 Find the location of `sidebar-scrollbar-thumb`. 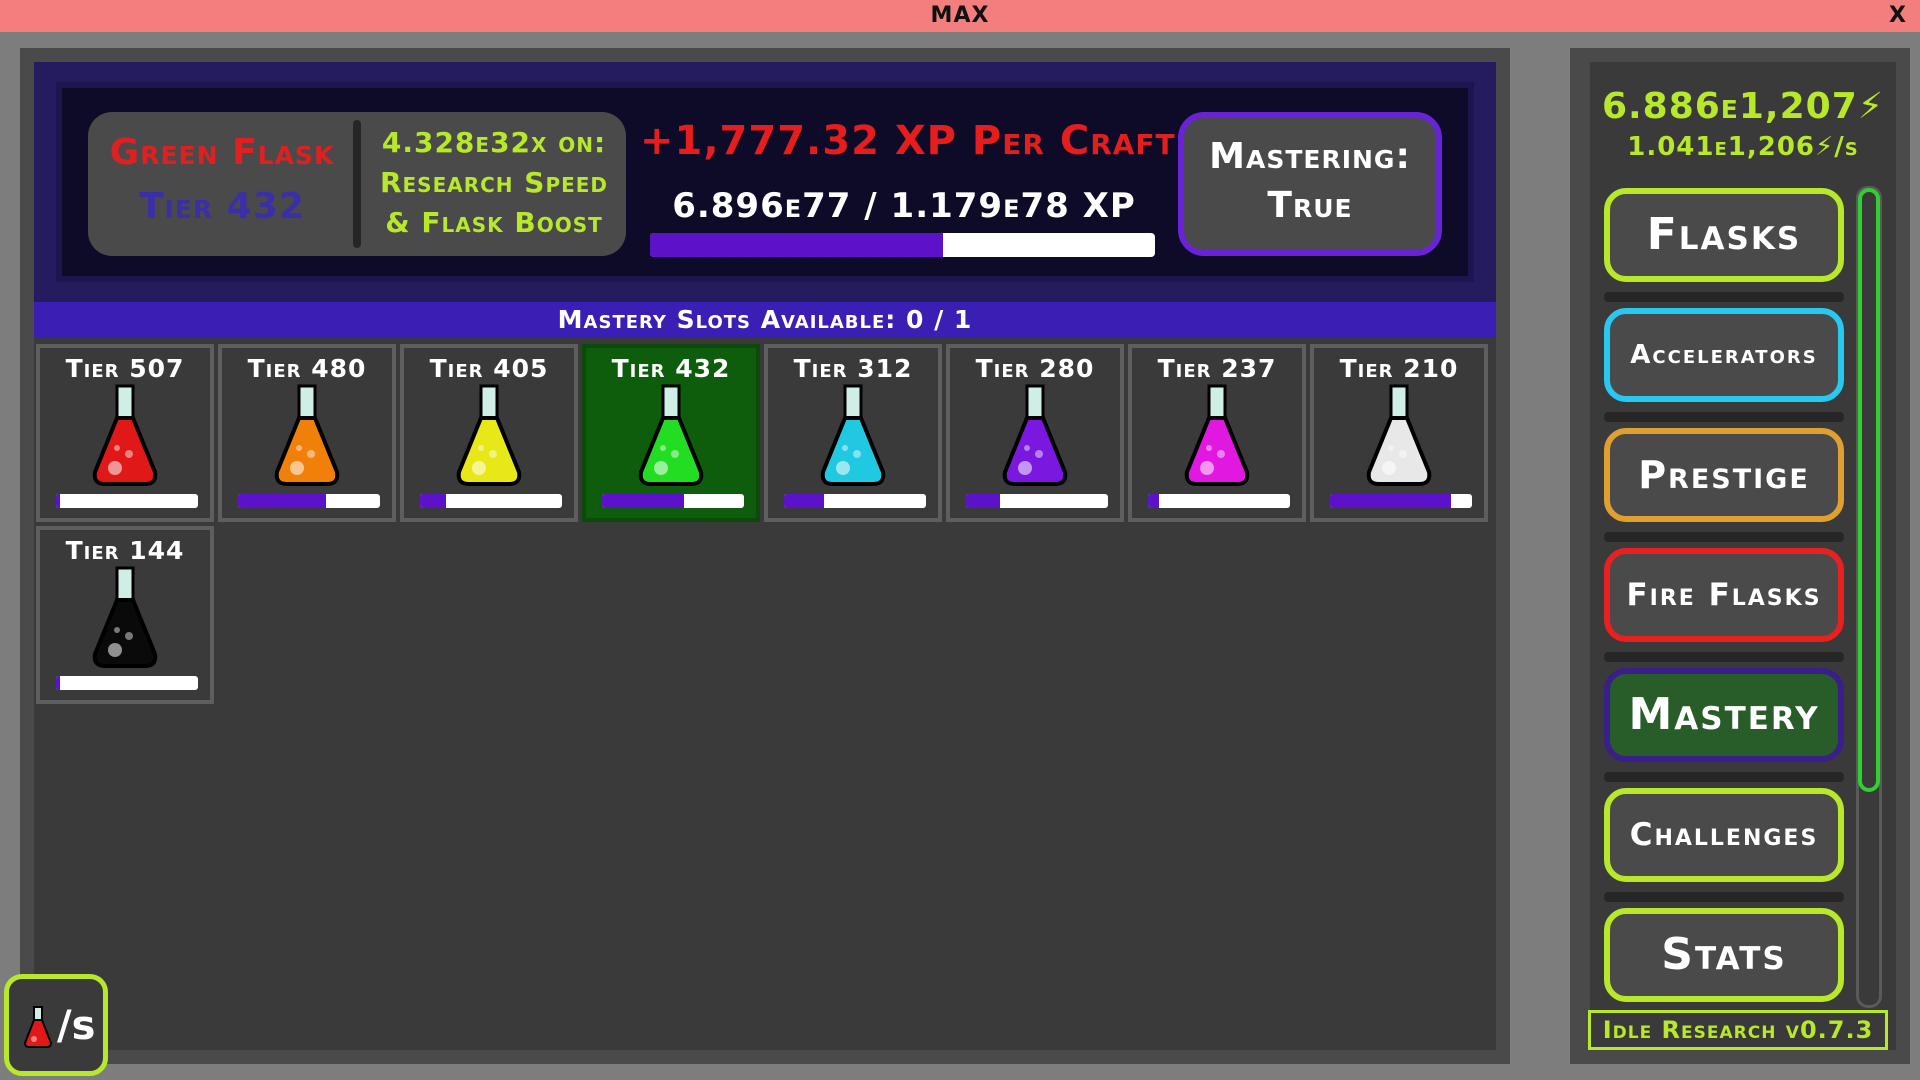

sidebar-scrollbar-thumb is located at coordinates (1869, 490).